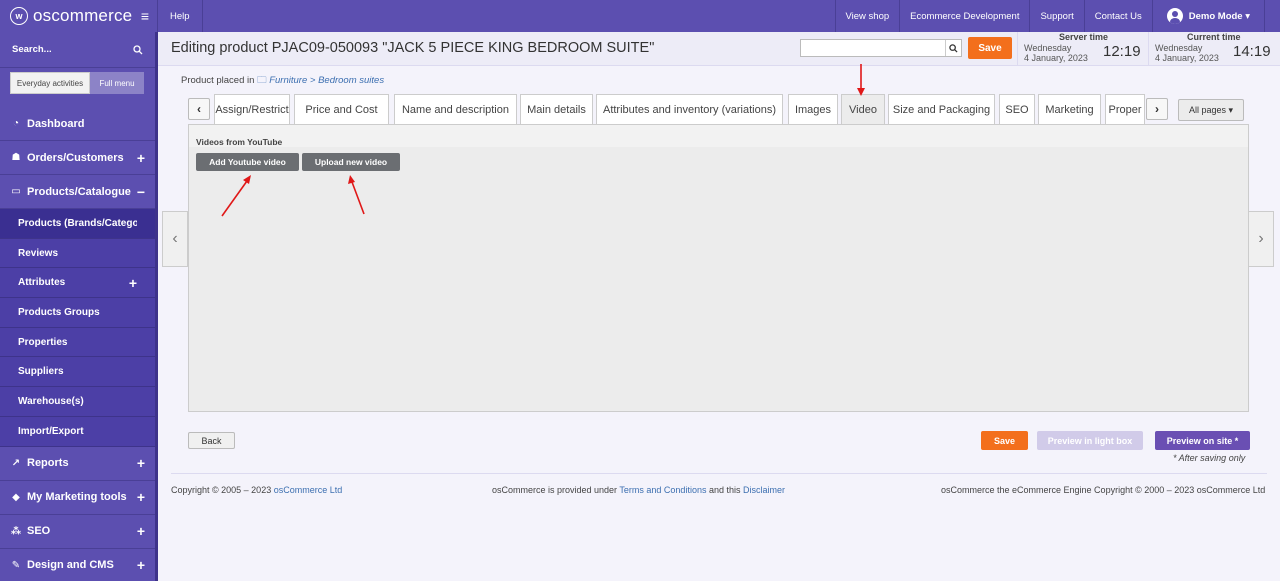  Describe the element at coordinates (77, 313) in the screenshot. I see `sidebar-subitem-products-groups: Products Groups` at that location.